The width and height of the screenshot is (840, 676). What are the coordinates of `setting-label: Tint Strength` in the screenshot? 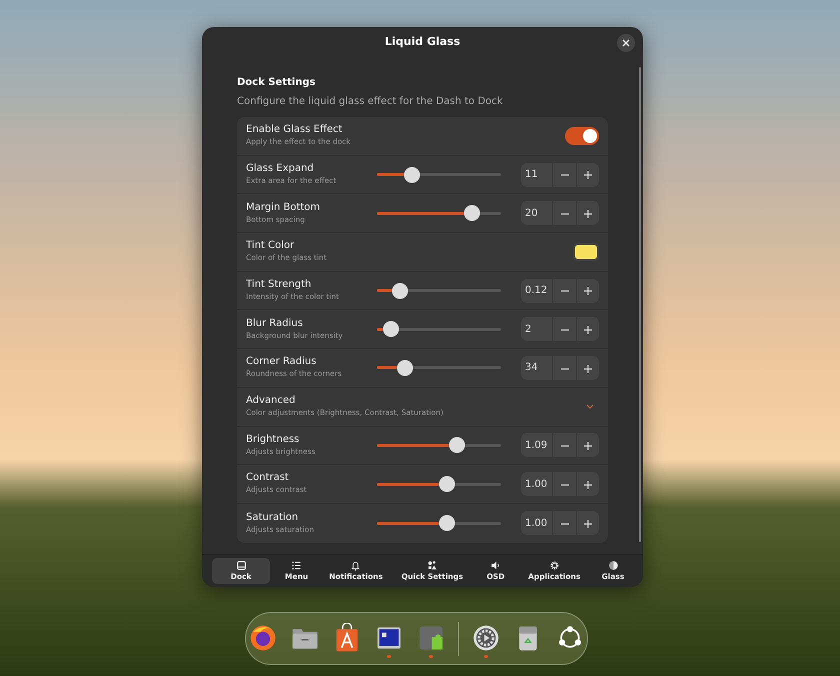 It's located at (279, 284).